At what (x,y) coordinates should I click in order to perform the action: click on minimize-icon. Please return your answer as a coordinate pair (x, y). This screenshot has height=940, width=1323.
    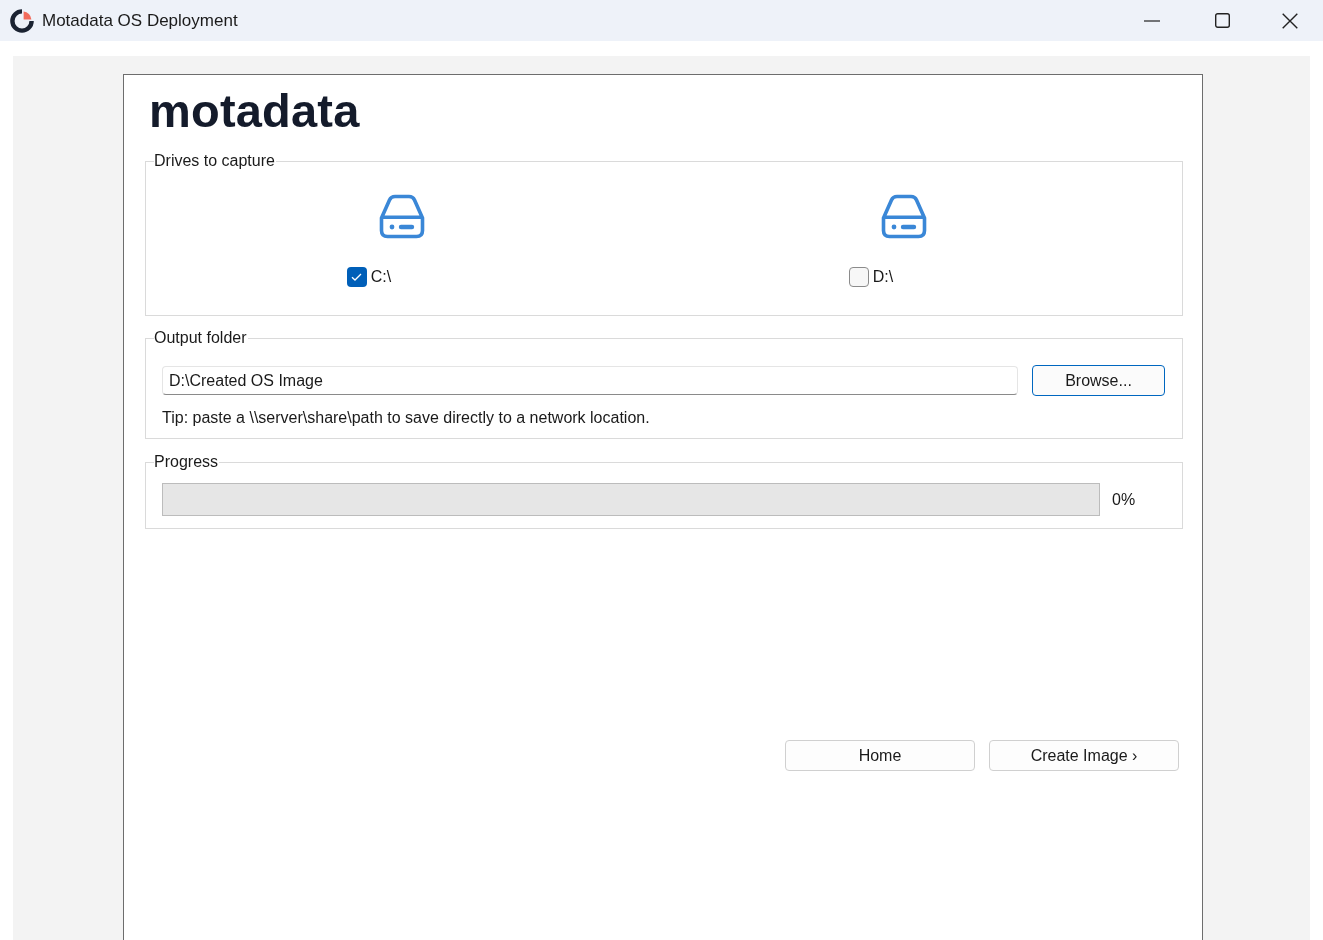
    Looking at the image, I should click on (1152, 20).